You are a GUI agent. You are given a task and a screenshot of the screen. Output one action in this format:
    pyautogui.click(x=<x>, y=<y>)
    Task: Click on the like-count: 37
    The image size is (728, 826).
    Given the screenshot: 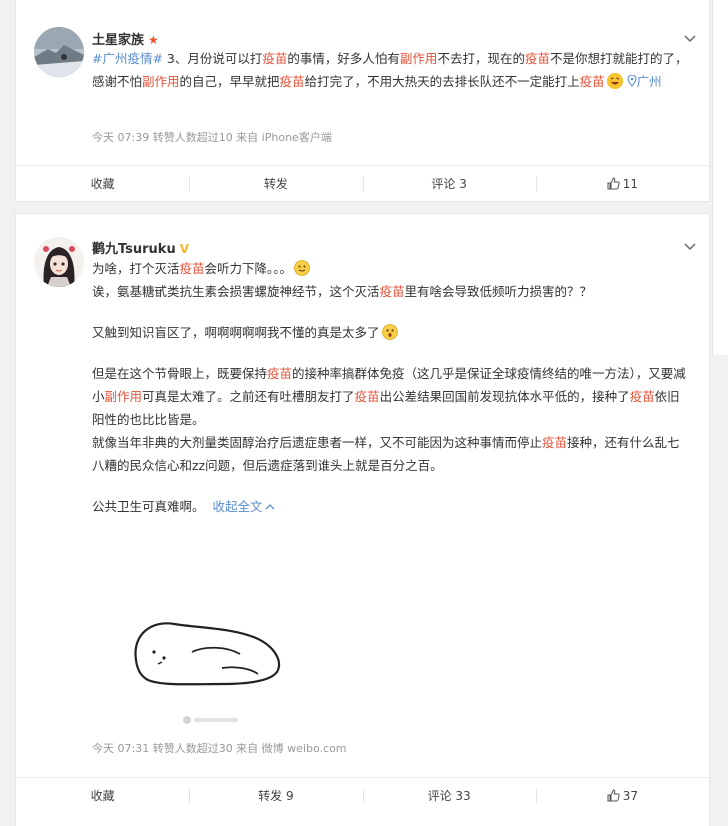 What is the action you would take?
    pyautogui.click(x=630, y=796)
    